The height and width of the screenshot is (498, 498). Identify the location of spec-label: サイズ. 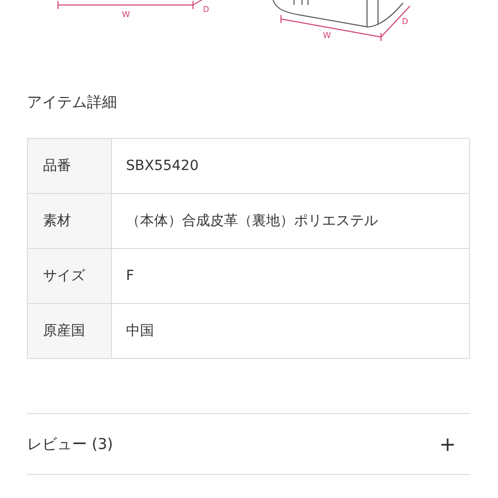
(70, 276).